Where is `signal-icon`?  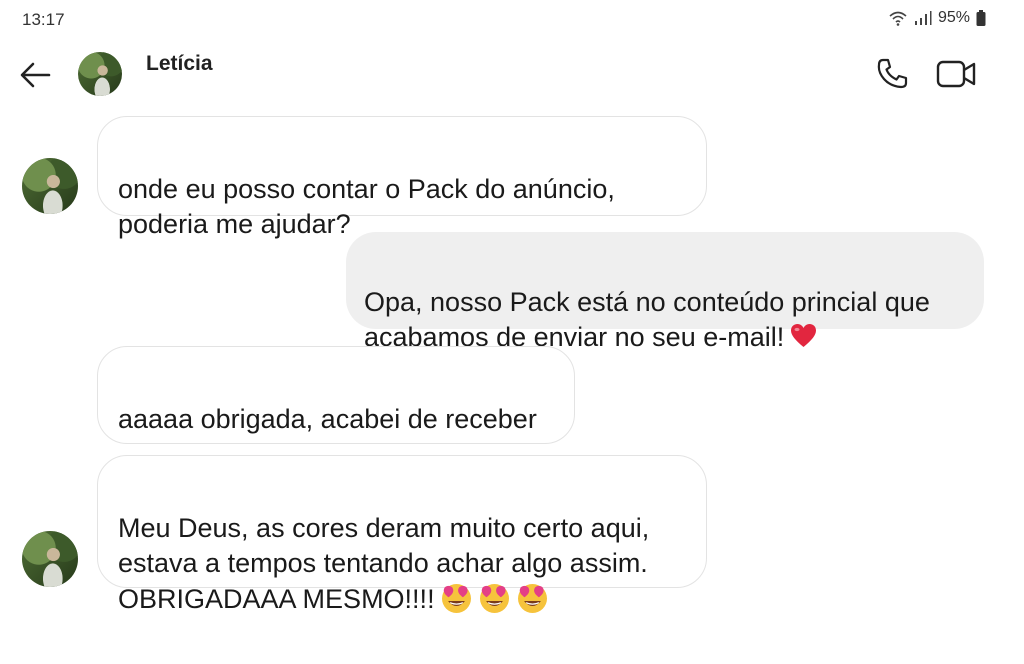 signal-icon is located at coordinates (923, 18).